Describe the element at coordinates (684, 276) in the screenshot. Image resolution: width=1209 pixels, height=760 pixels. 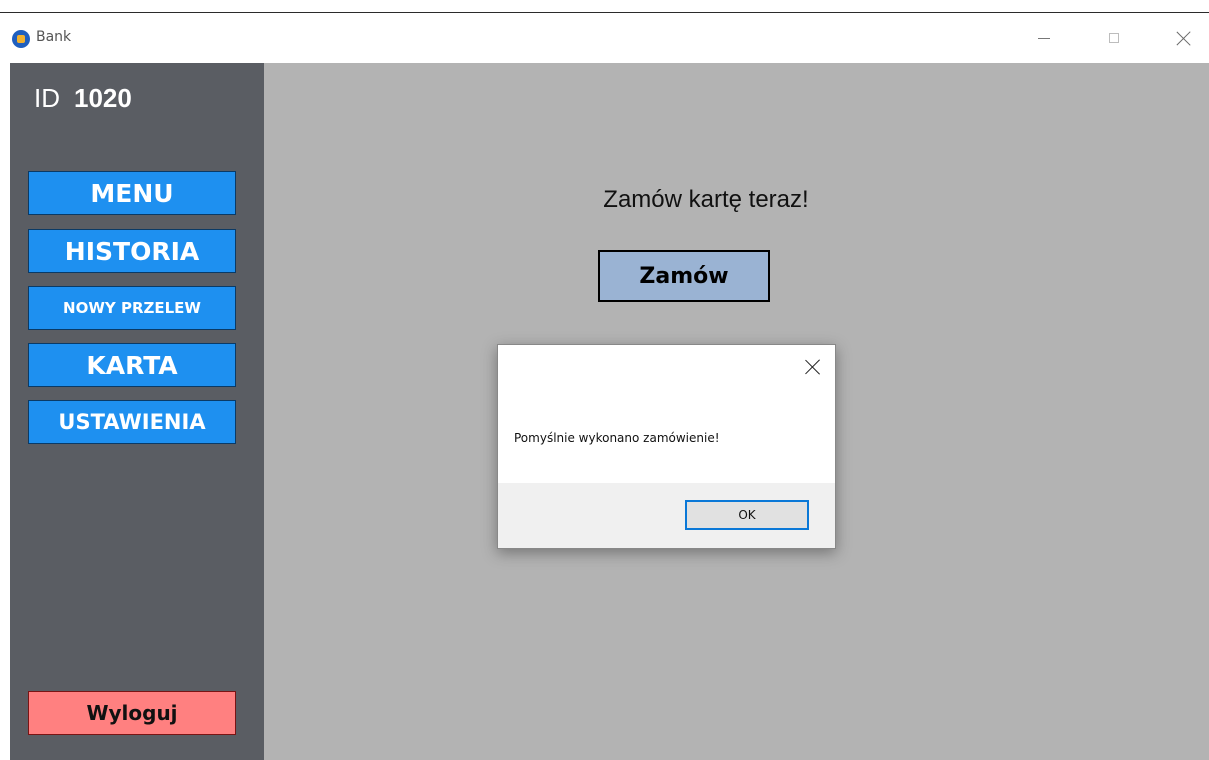
I see `order-card-button: Zamów` at that location.